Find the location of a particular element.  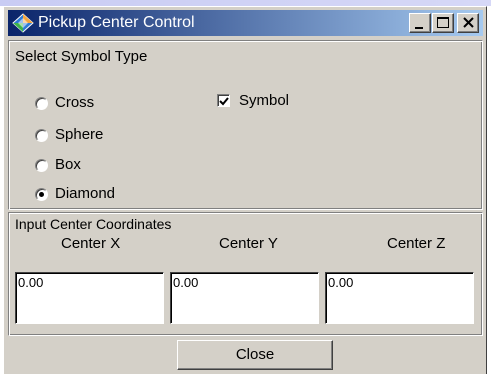

symbol-checkbox is located at coordinates (223, 100).